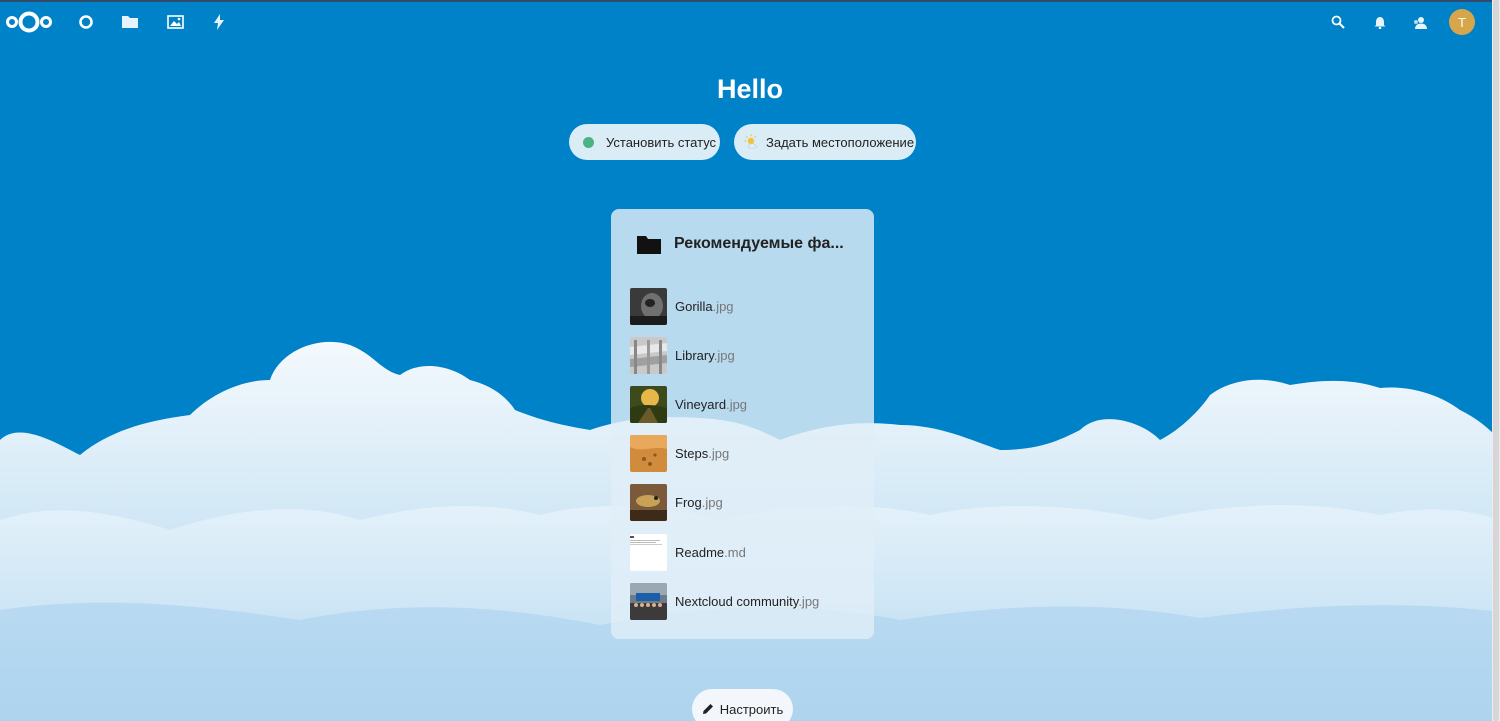 Image resolution: width=1500 pixels, height=721 pixels. I want to click on avatar: T, so click(1462, 22).